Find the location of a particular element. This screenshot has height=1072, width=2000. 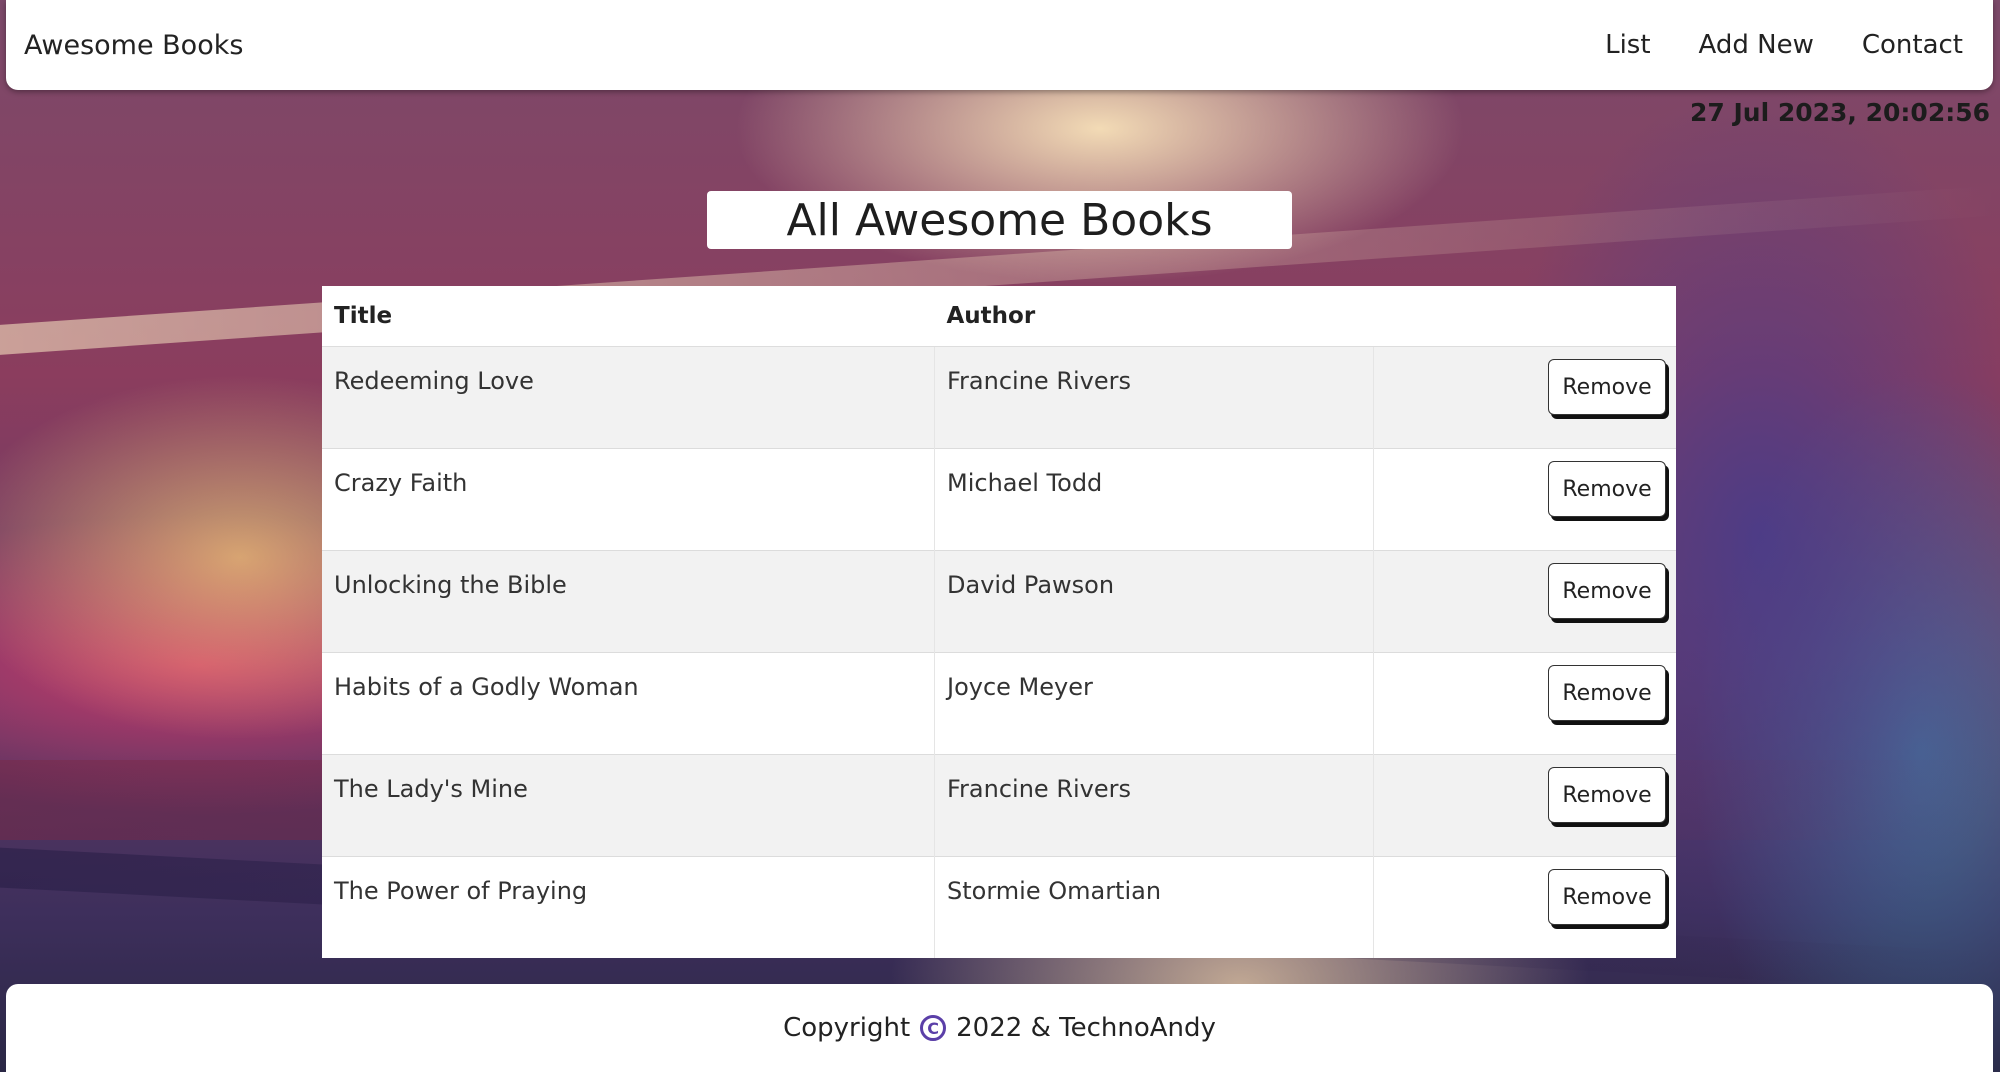

book-title: The Lady's Mine is located at coordinates (628, 805).